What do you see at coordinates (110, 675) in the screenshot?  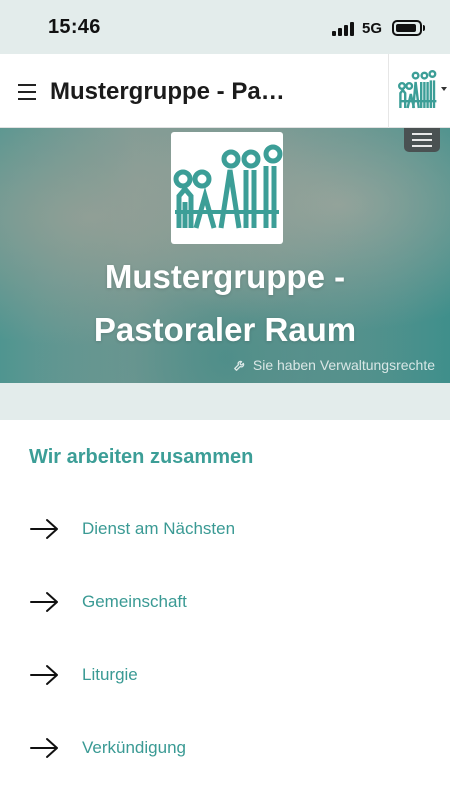 I see `link-label: Liturgie` at bounding box center [110, 675].